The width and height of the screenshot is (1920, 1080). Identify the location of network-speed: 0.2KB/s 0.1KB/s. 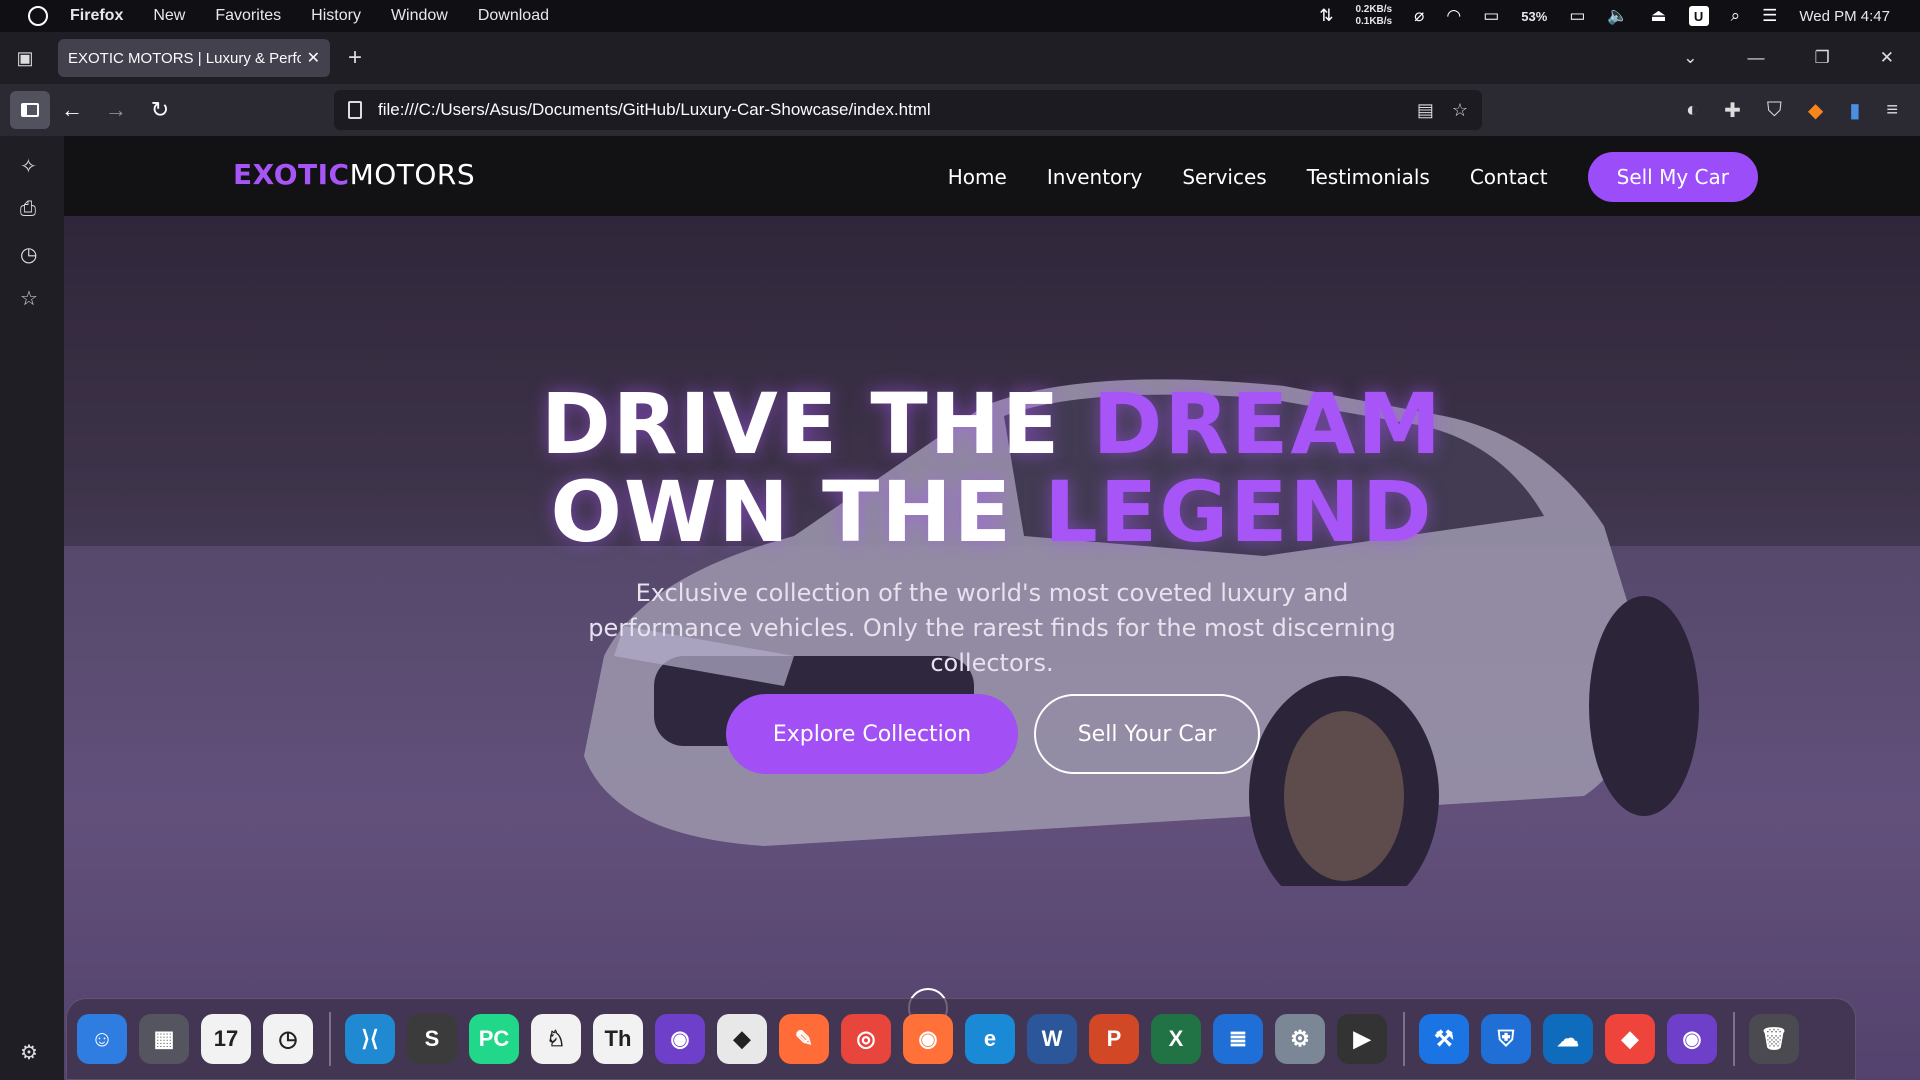
(1373, 16).